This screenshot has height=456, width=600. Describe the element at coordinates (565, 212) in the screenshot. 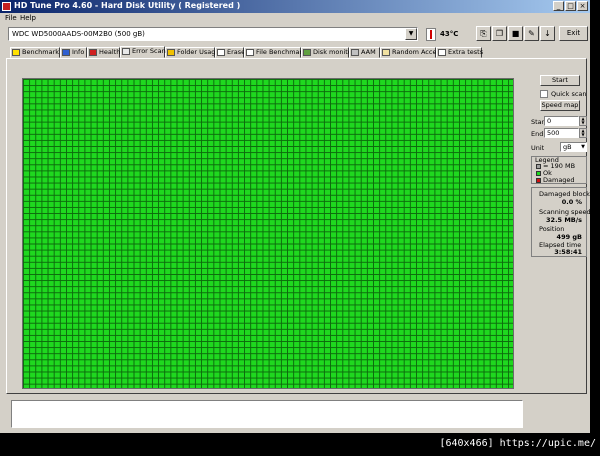

I see `scanning-speed-label: Scanning speed` at that location.